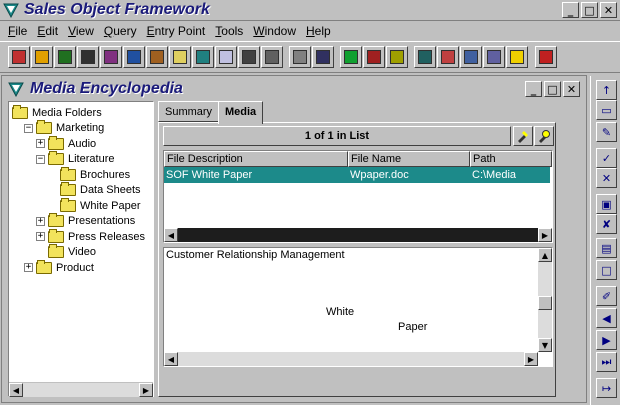  I want to click on scroll-thumb, so click(545, 303).